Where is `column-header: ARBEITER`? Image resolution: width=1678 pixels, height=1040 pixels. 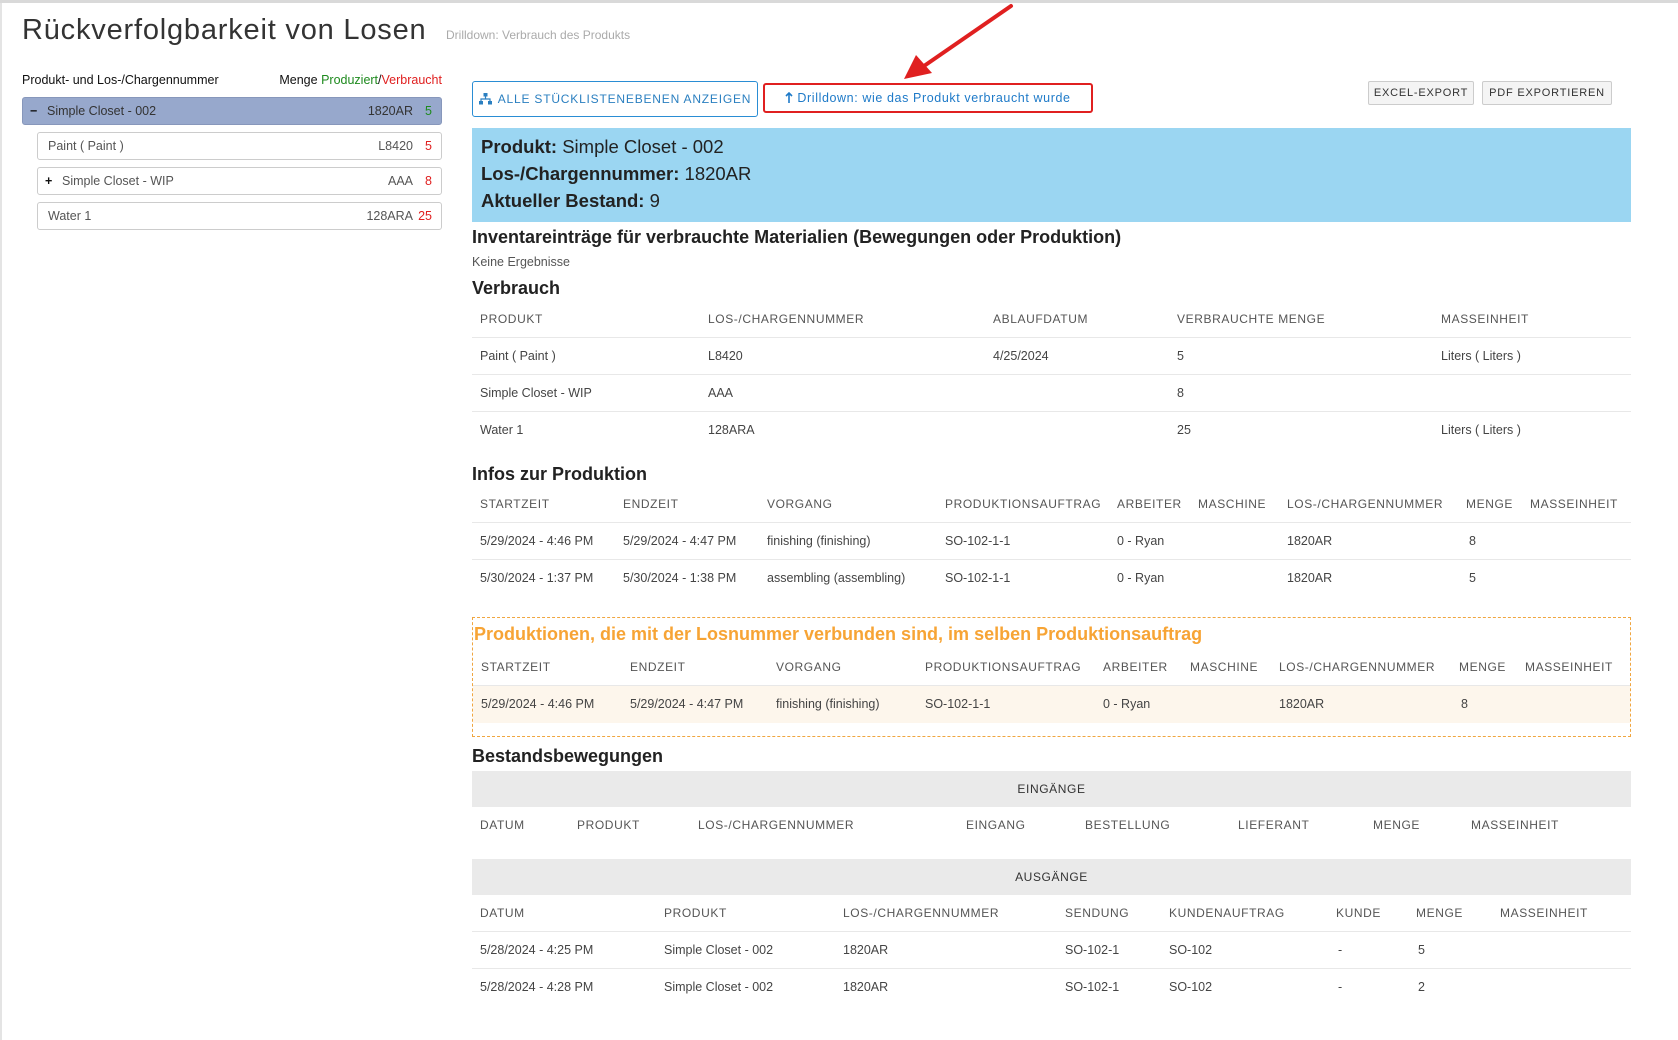
column-header: ARBEITER is located at coordinates (1135, 667).